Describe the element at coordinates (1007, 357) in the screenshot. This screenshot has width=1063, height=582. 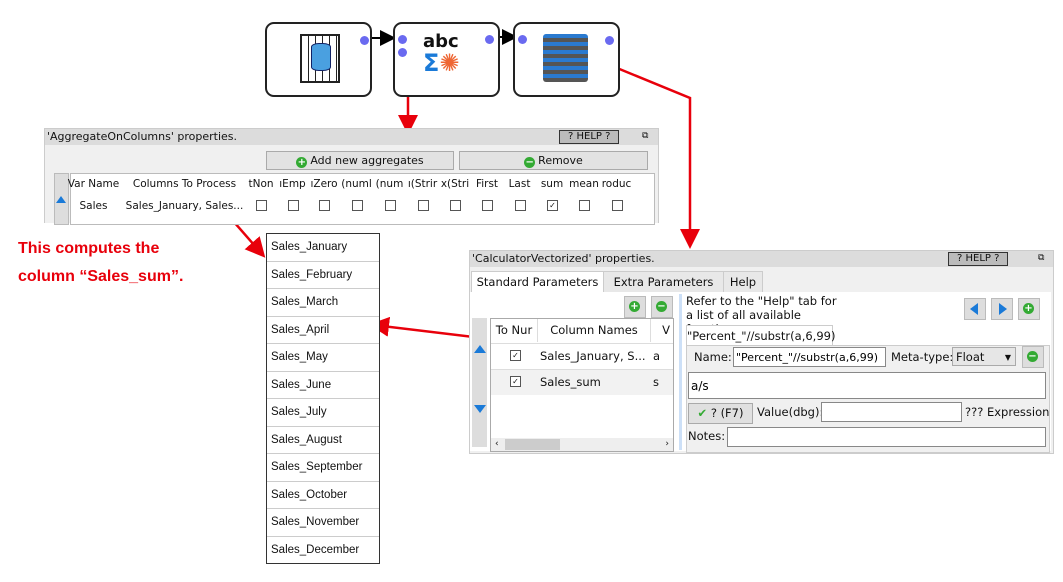
I see `chevron-down-icon: ▼` at that location.